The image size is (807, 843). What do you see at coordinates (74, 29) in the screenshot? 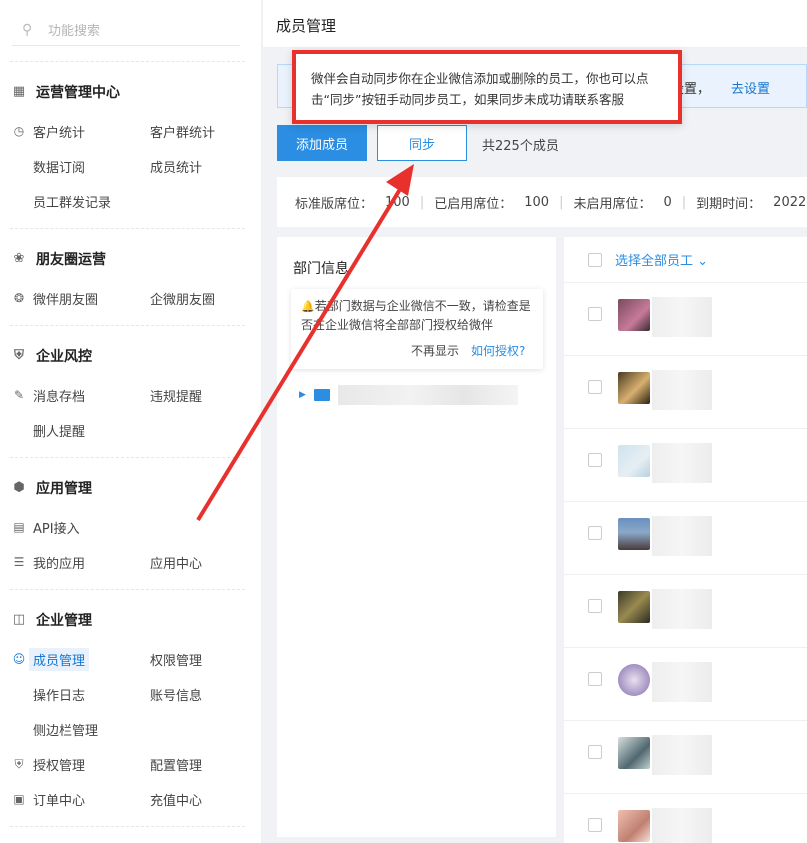
I see `search-input: 功能搜索` at bounding box center [74, 29].